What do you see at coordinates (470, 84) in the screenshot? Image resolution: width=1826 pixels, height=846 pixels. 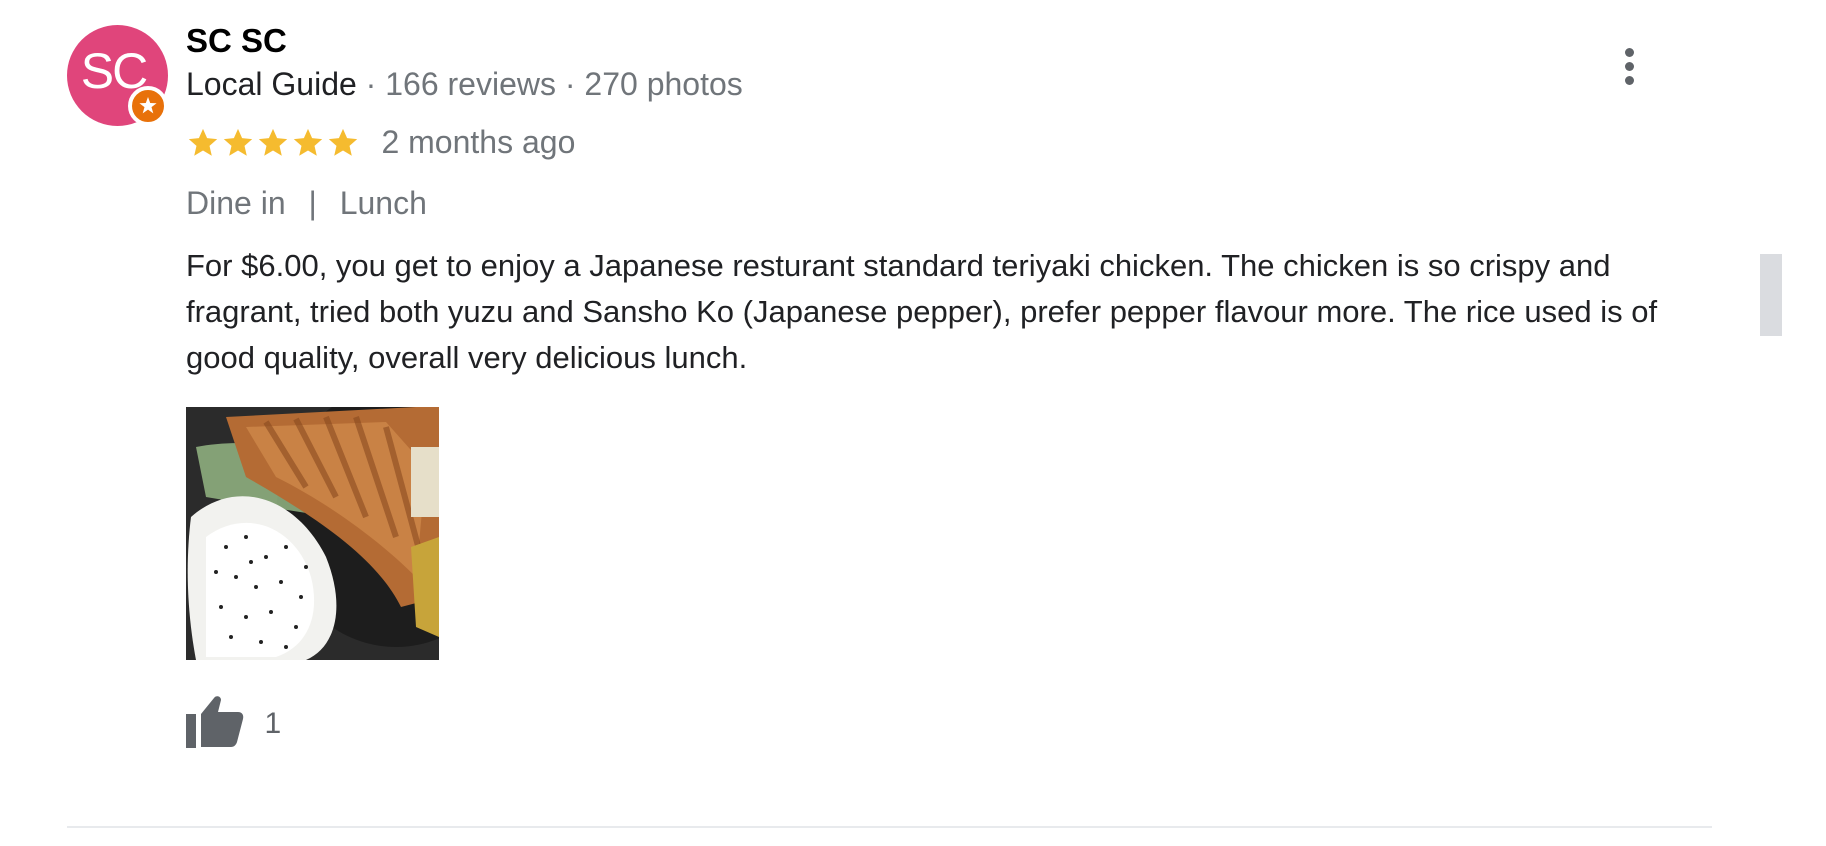 I see `reviewer-review-count: 166 reviews` at bounding box center [470, 84].